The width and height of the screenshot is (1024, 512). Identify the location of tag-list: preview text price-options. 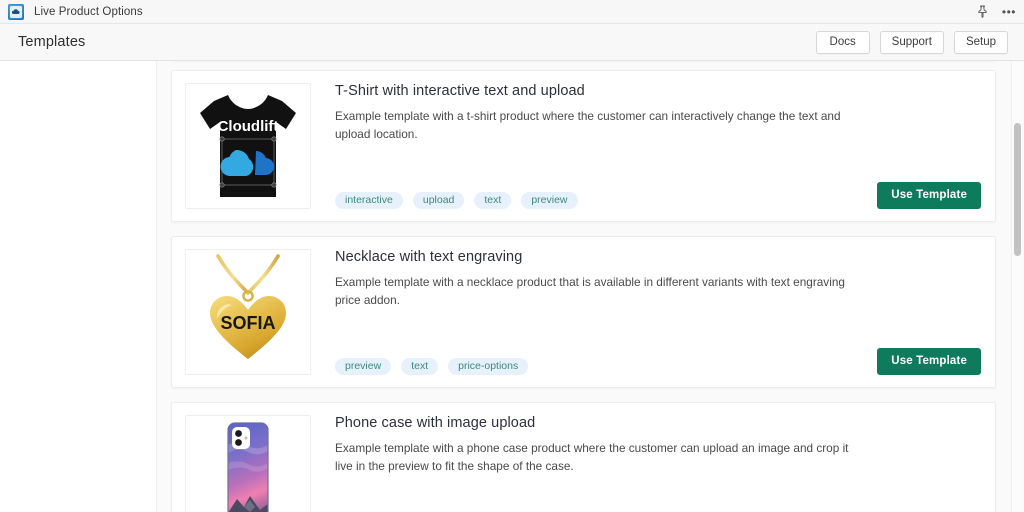
(432, 366).